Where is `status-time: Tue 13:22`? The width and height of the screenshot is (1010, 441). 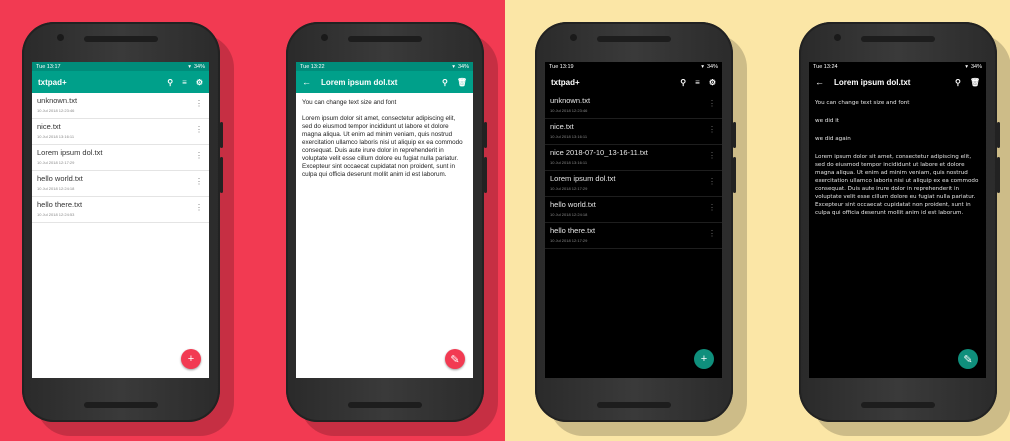 status-time: Tue 13:22 is located at coordinates (312, 66).